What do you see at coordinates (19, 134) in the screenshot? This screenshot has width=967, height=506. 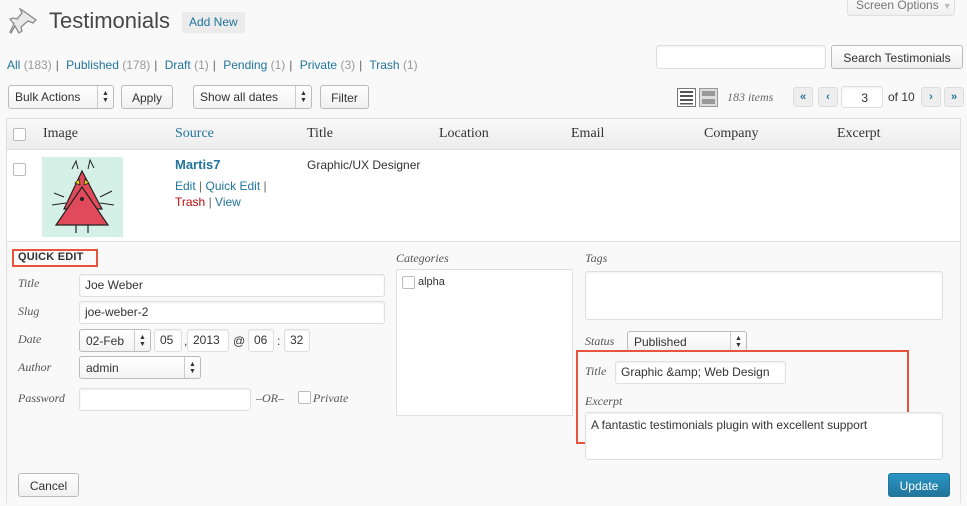 I see `select-all-checkbox` at bounding box center [19, 134].